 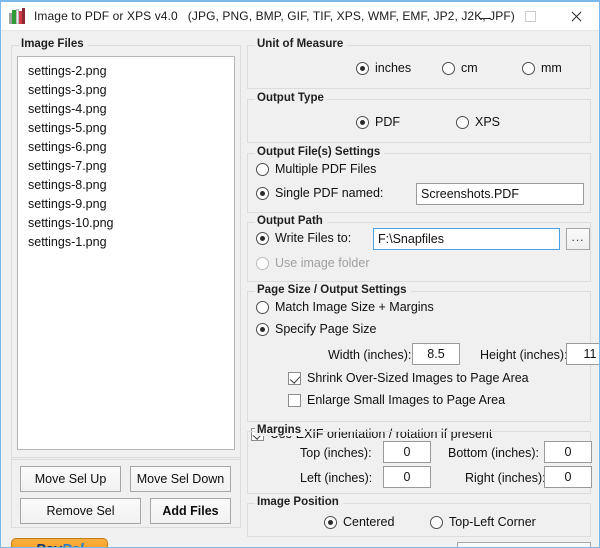 I want to click on unit-of-measure-group: Unit of Measure inches cm mm, so click(x=419, y=63).